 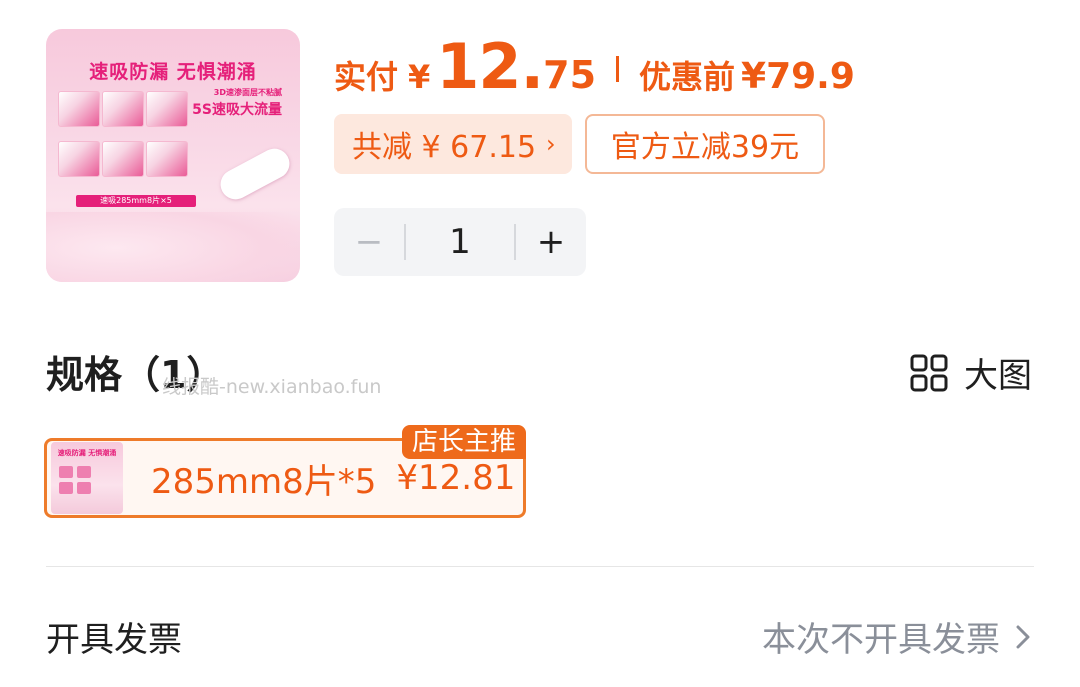 I want to click on price-row: 实付 ¥ 12. 75 优惠前 ¥79.9, so click(x=594, y=66).